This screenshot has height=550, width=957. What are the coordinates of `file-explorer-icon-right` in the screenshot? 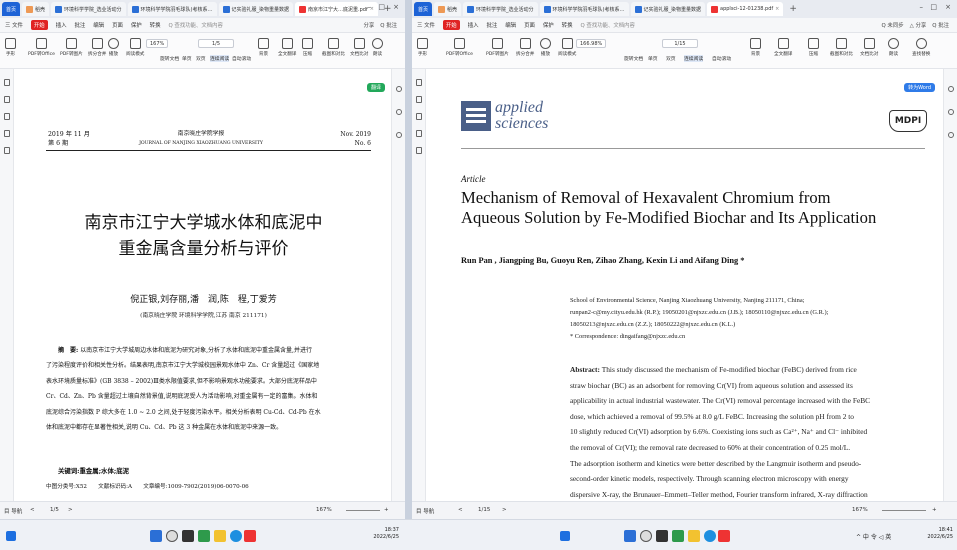 It's located at (694, 536).